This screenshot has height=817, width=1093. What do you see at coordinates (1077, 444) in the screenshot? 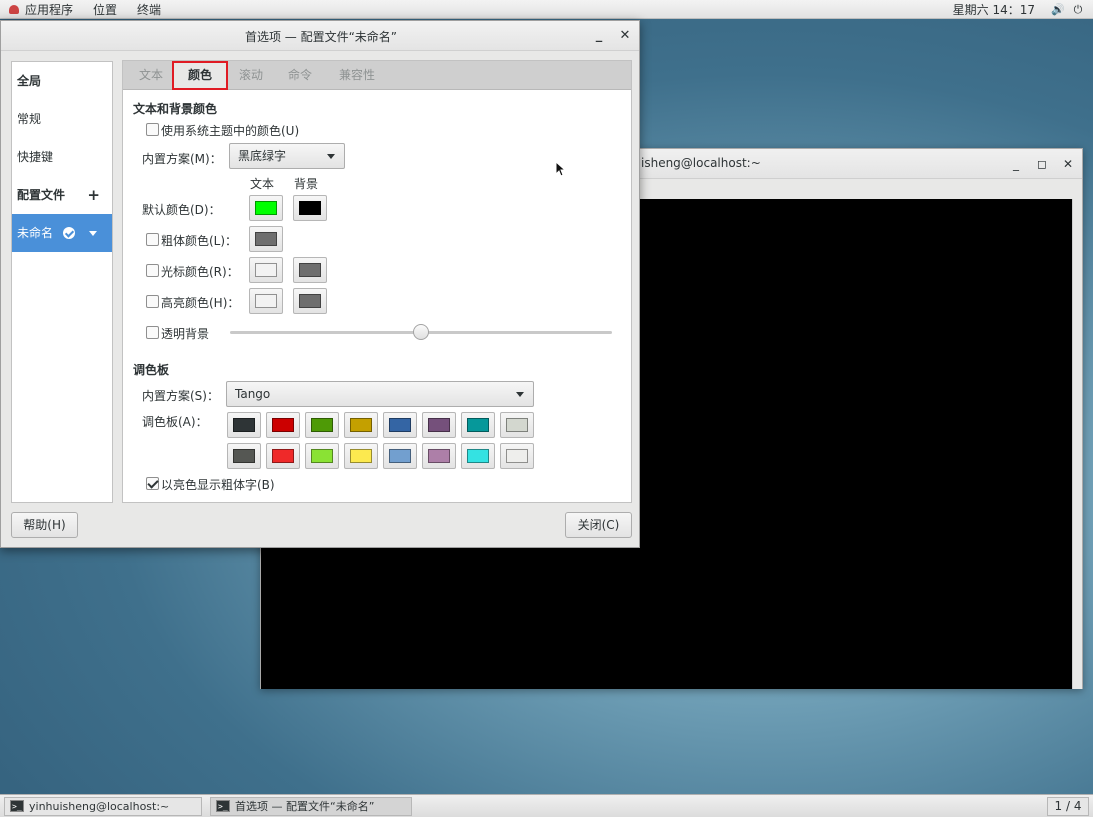
I see `terminal-scrollbar` at bounding box center [1077, 444].